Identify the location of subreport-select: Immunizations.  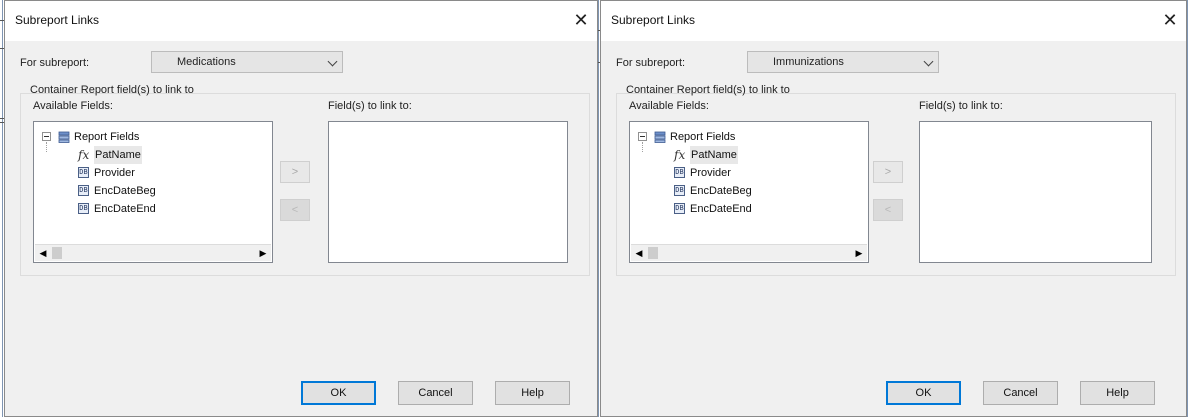
(843, 62).